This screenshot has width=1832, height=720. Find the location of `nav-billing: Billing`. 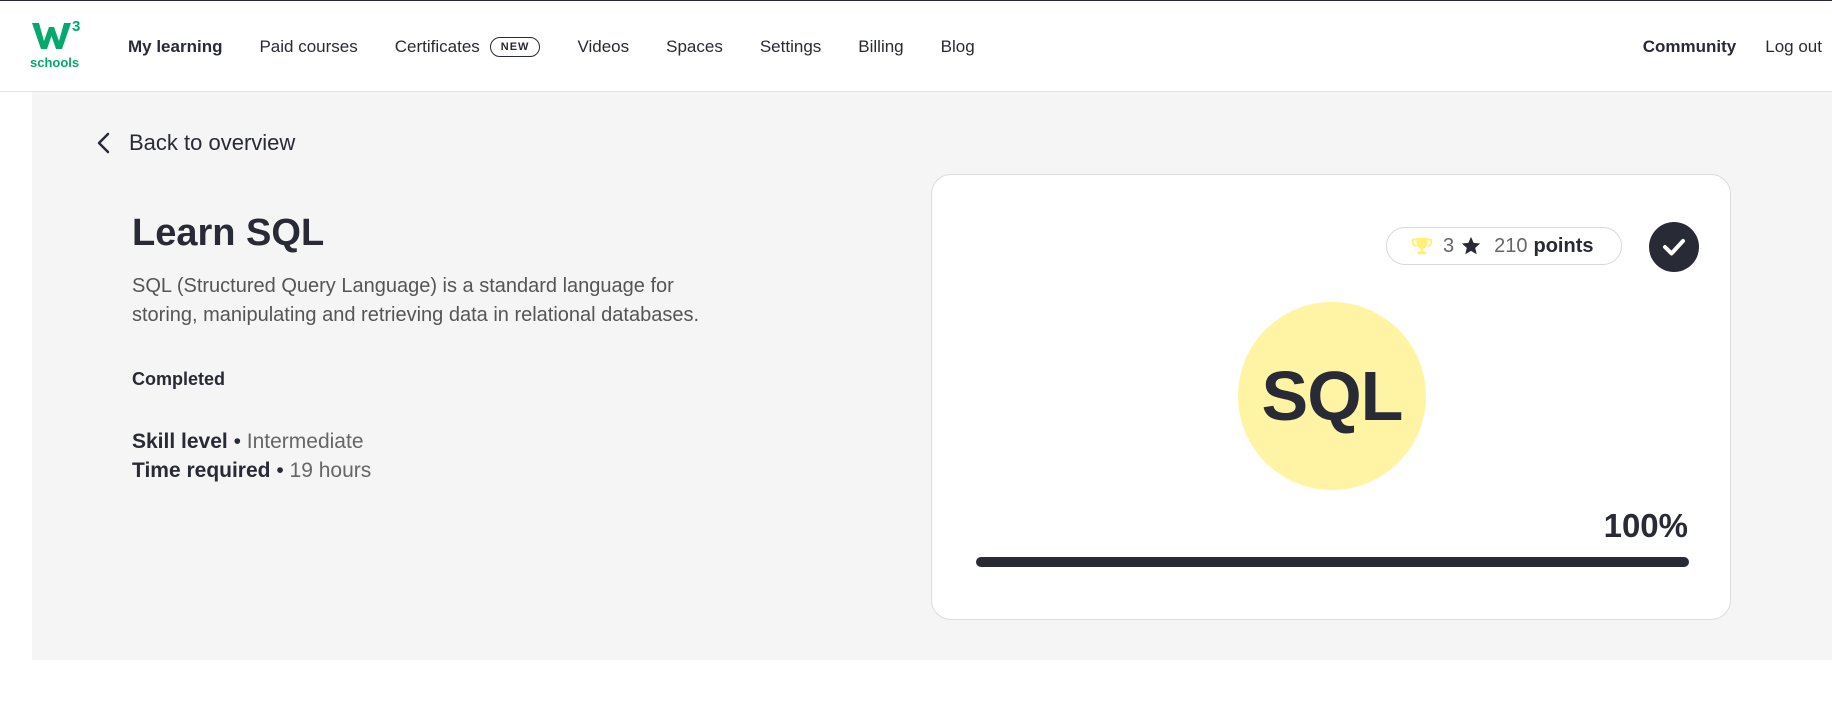

nav-billing: Billing is located at coordinates (880, 47).